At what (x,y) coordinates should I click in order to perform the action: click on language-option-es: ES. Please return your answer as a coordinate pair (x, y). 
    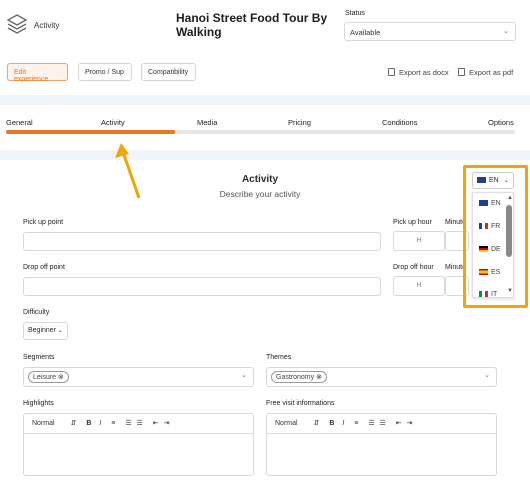
    Looking at the image, I should click on (489, 272).